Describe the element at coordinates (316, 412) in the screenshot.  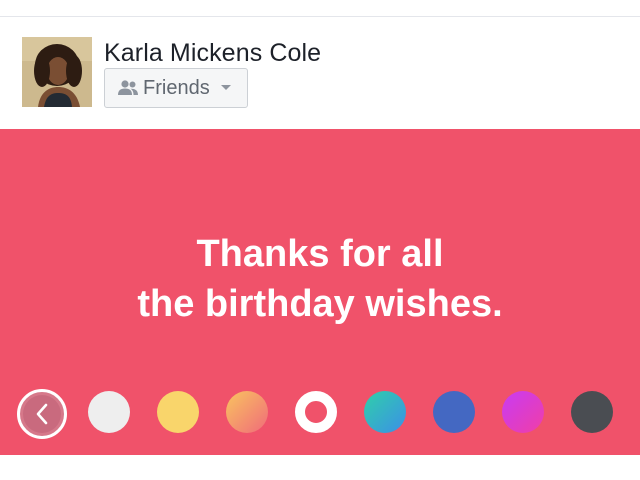
I see `swatch-selected` at that location.